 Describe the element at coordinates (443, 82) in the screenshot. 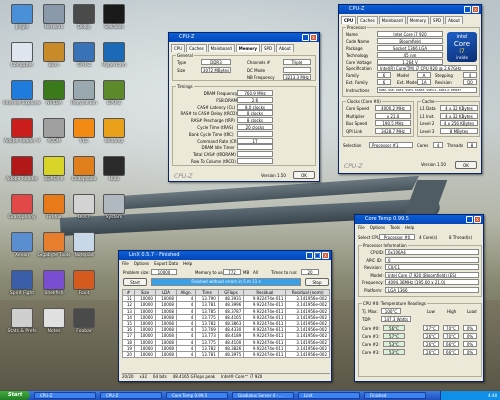

I see `revision-label: Revision` at that location.